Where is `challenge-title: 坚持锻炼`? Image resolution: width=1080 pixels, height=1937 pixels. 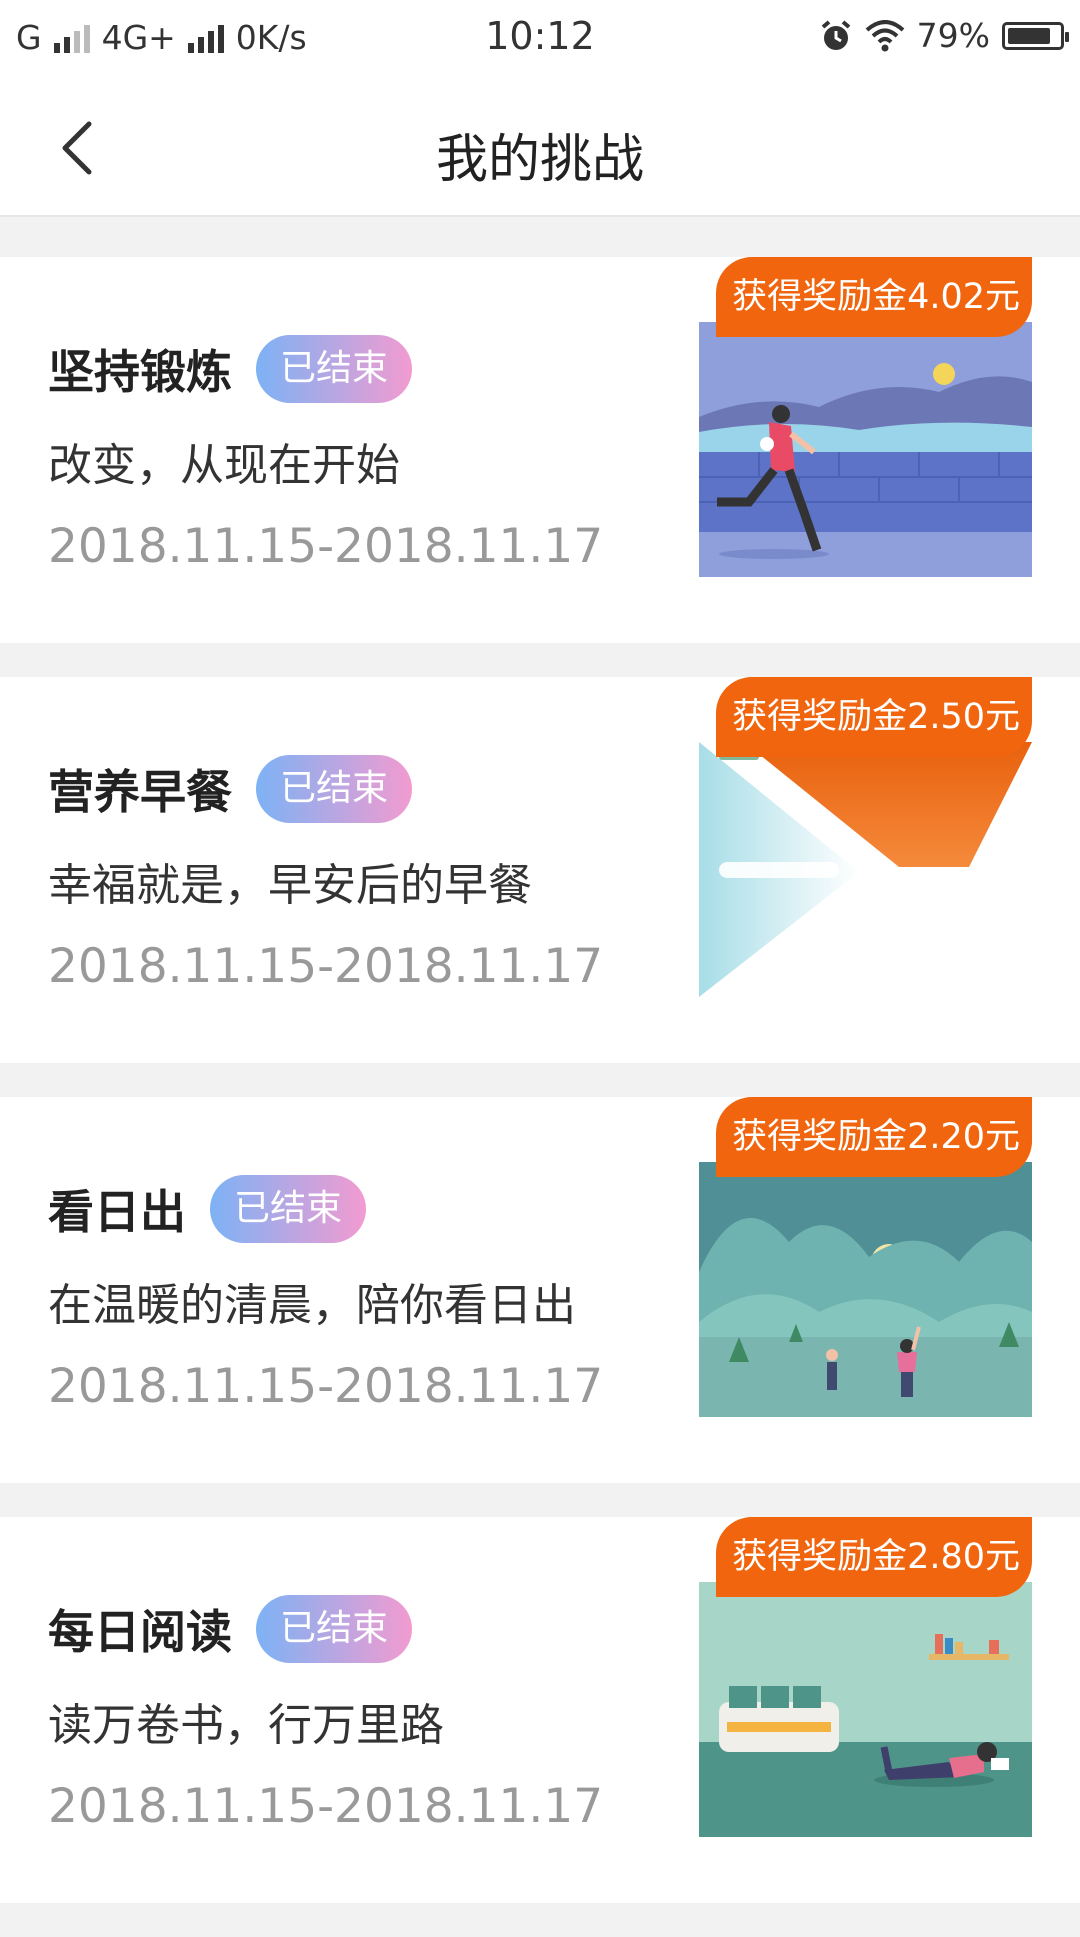
challenge-title: 坚持锻炼 is located at coordinates (140, 372).